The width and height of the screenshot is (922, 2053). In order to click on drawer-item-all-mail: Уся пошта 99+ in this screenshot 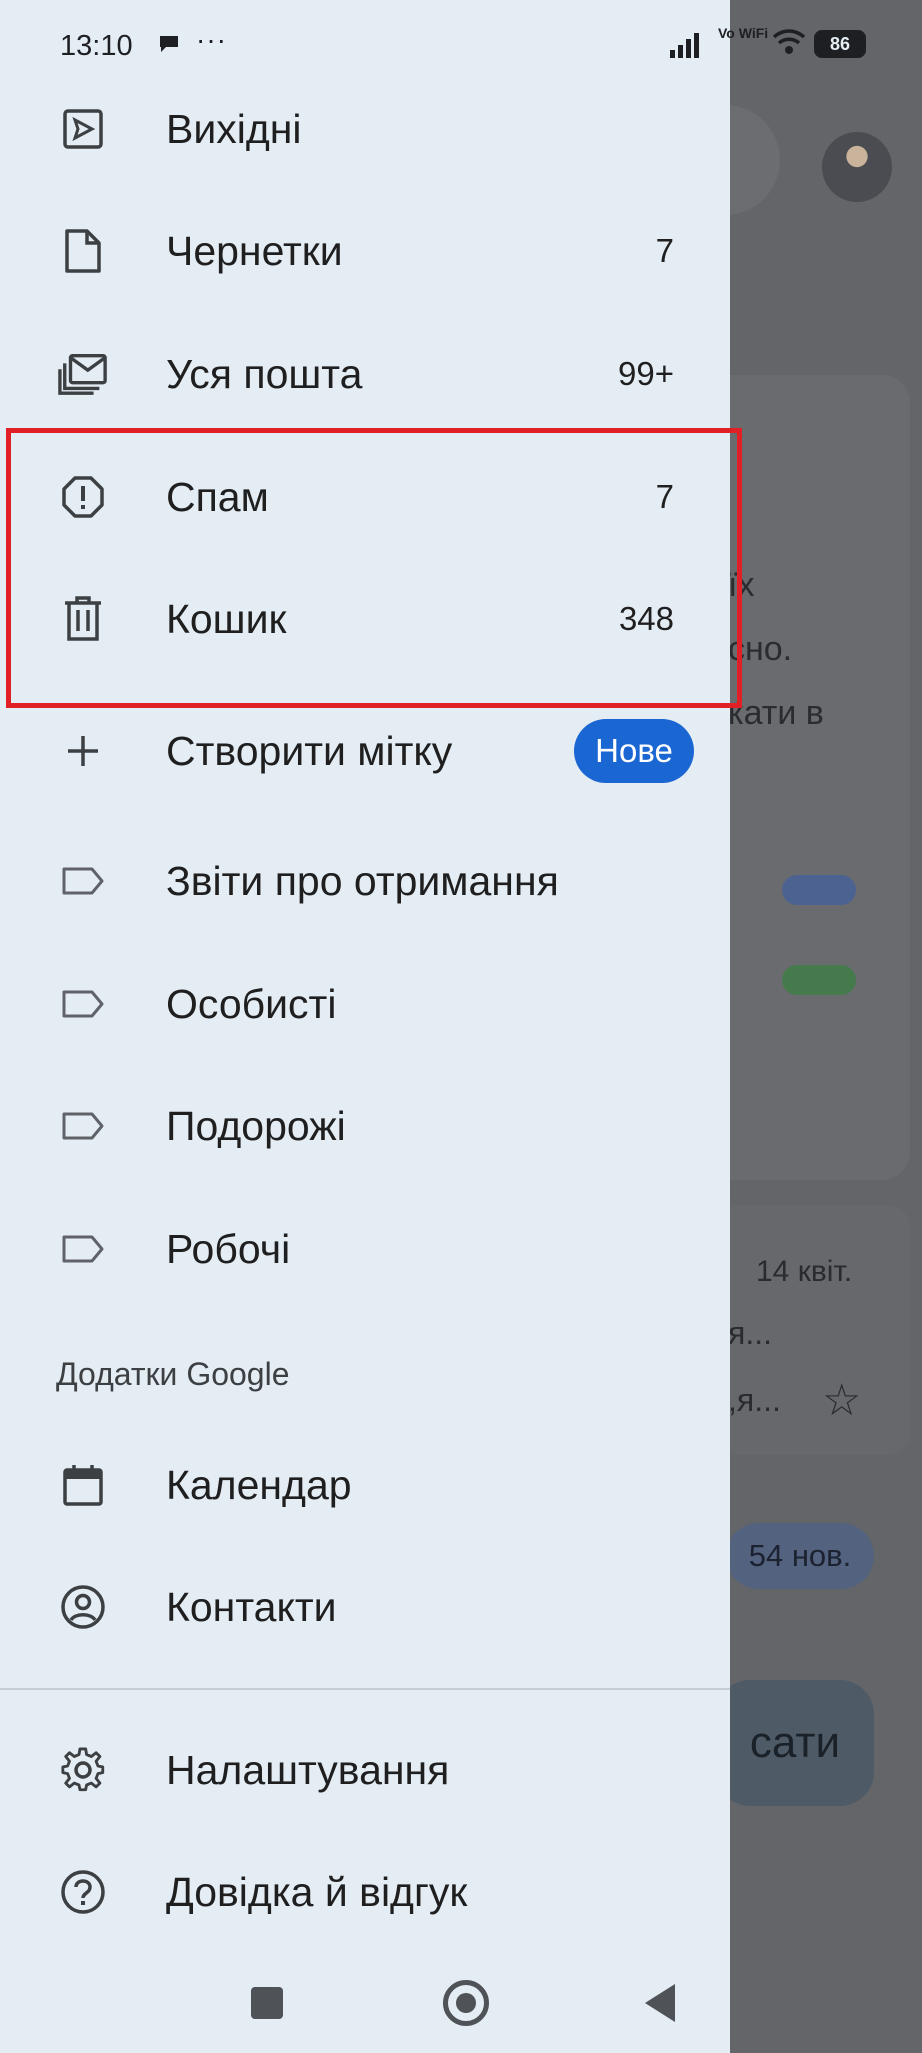, I will do `click(365, 374)`.